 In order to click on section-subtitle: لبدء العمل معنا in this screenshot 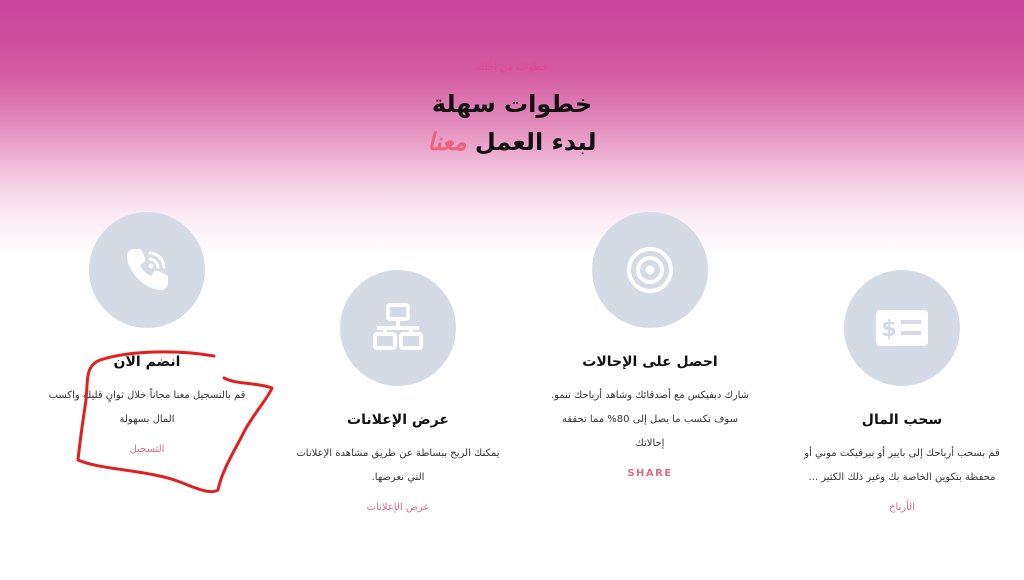, I will do `click(512, 142)`.